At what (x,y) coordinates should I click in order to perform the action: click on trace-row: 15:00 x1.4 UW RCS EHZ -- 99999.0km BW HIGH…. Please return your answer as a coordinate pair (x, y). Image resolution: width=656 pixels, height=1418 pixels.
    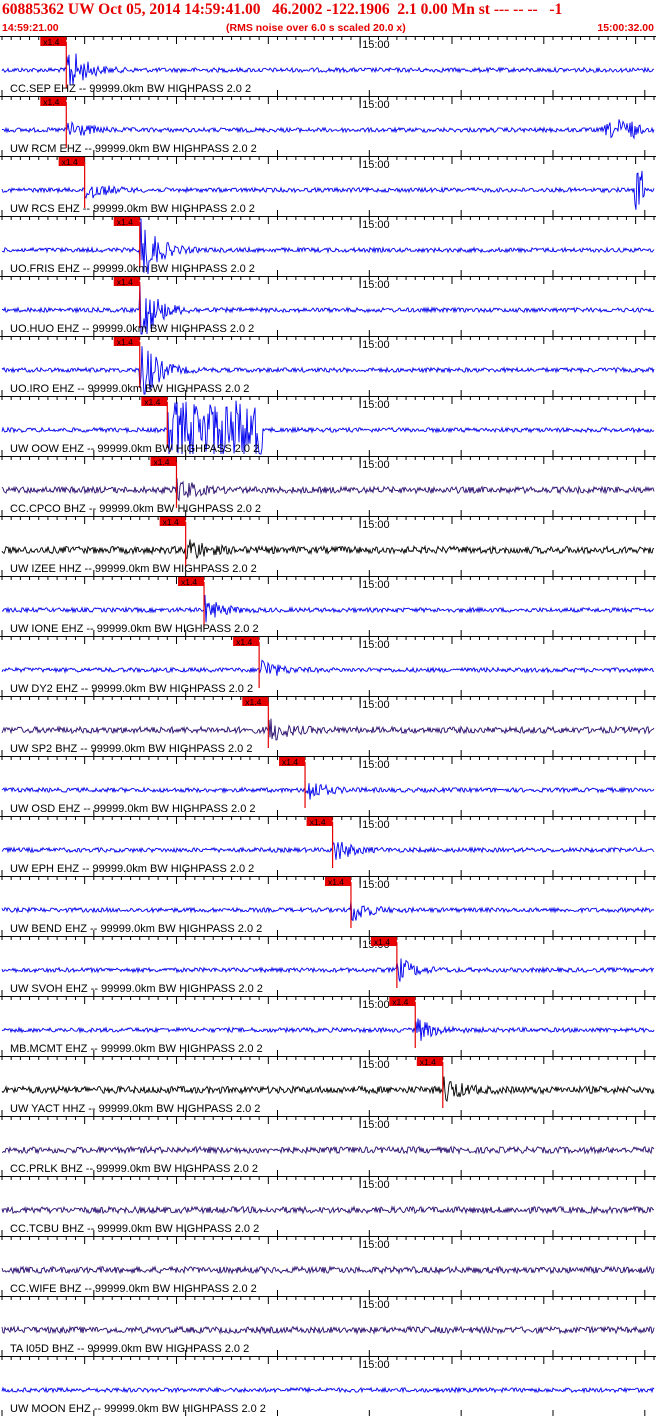
    Looking at the image, I should click on (328, 186).